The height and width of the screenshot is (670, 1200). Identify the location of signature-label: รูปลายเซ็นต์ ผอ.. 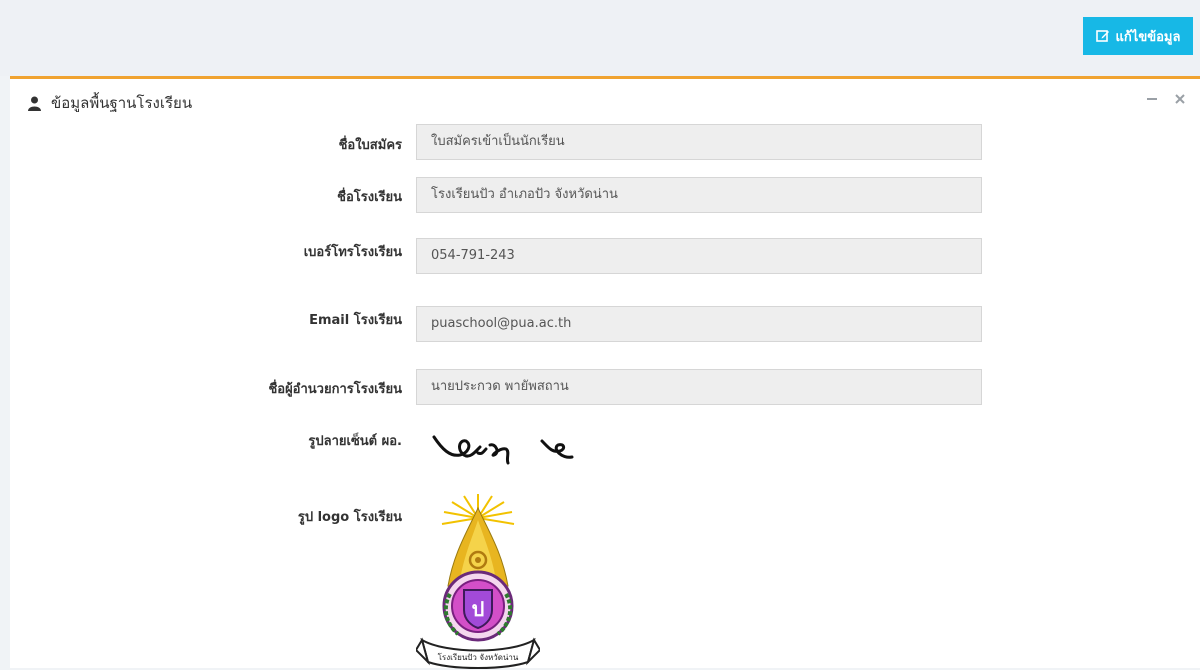
(355, 441).